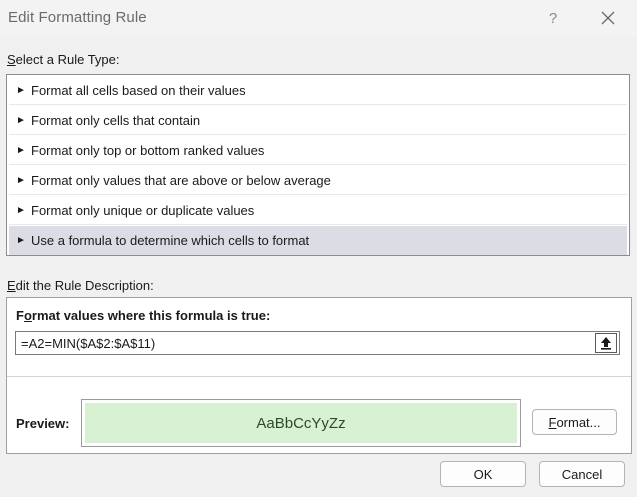 The width and height of the screenshot is (637, 497). I want to click on rule-description-heading-text: dit the Rule Description:, so click(84, 285).